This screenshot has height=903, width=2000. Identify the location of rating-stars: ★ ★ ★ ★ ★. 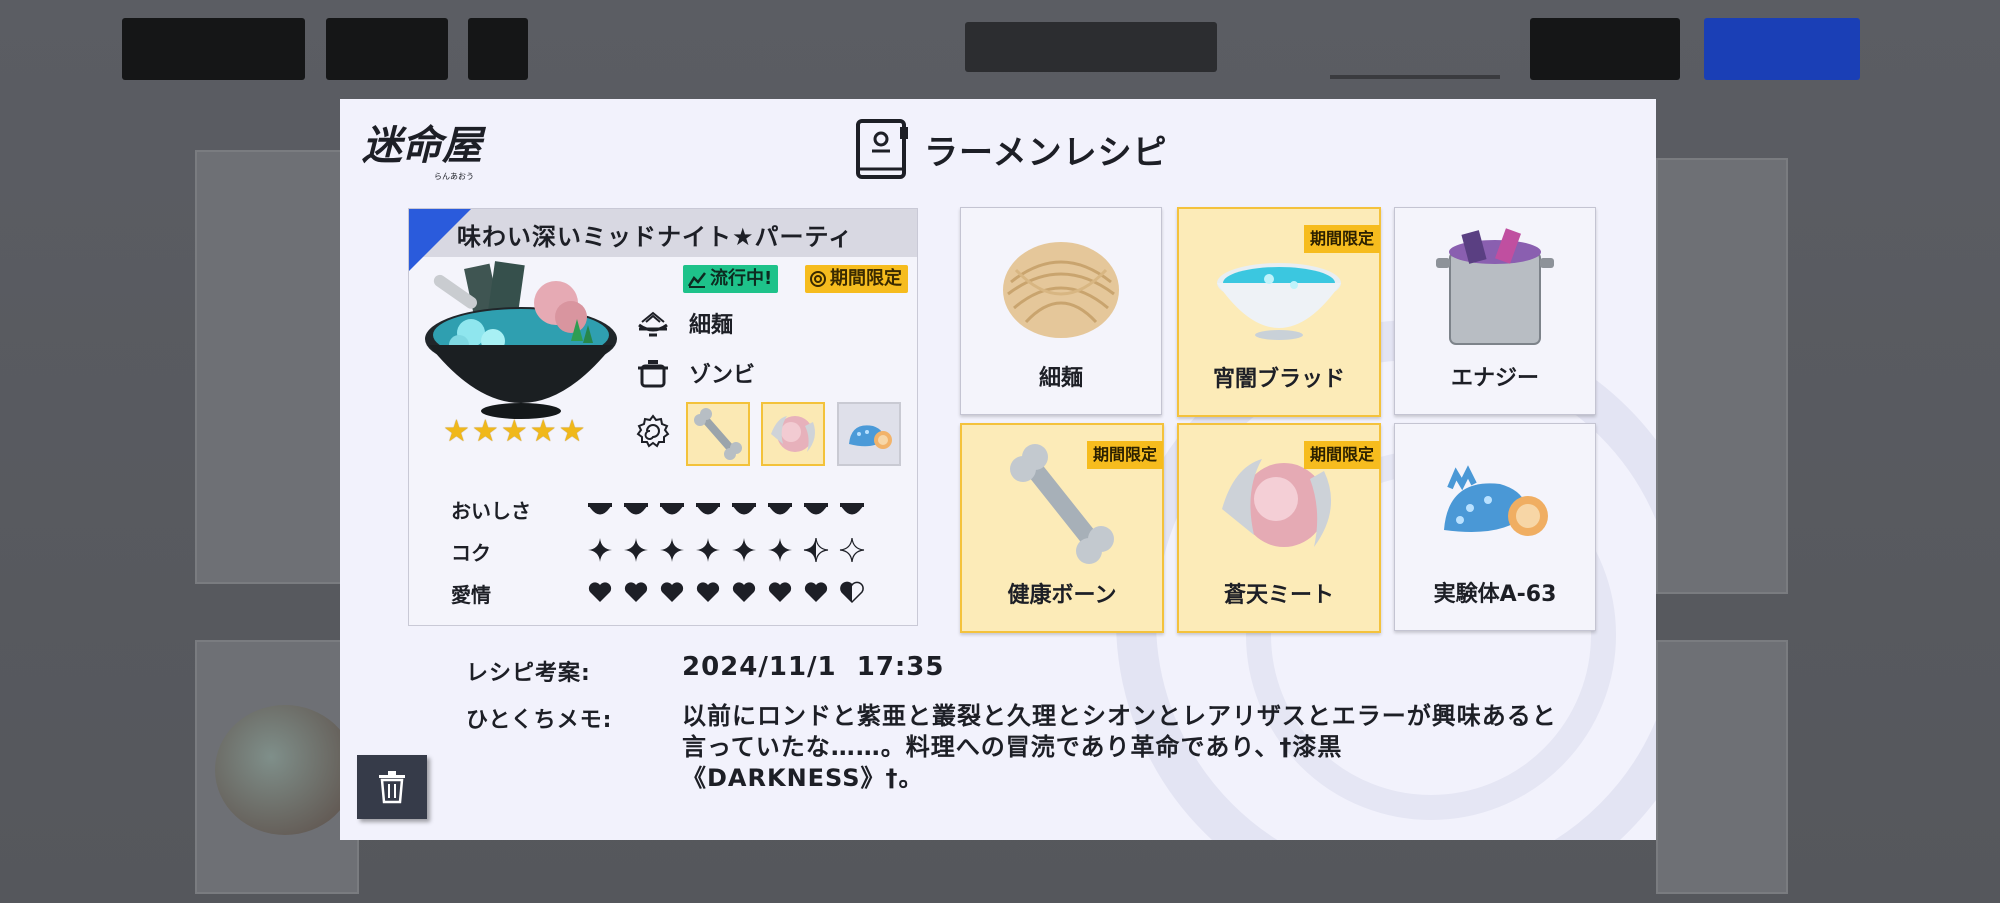
(514, 432).